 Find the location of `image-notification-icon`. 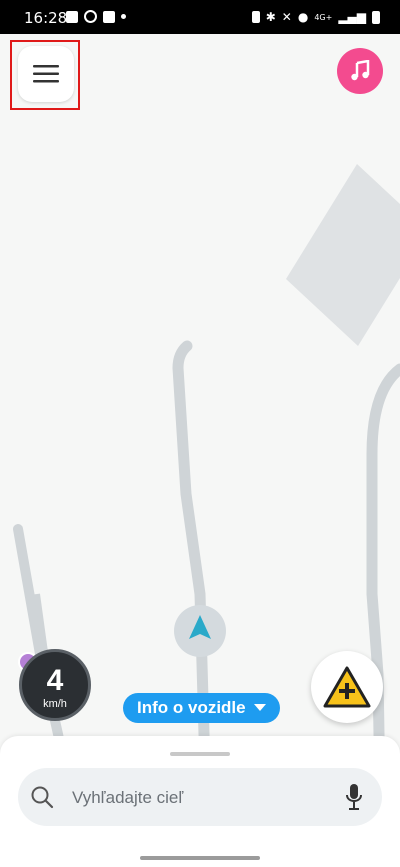

image-notification-icon is located at coordinates (72, 16).